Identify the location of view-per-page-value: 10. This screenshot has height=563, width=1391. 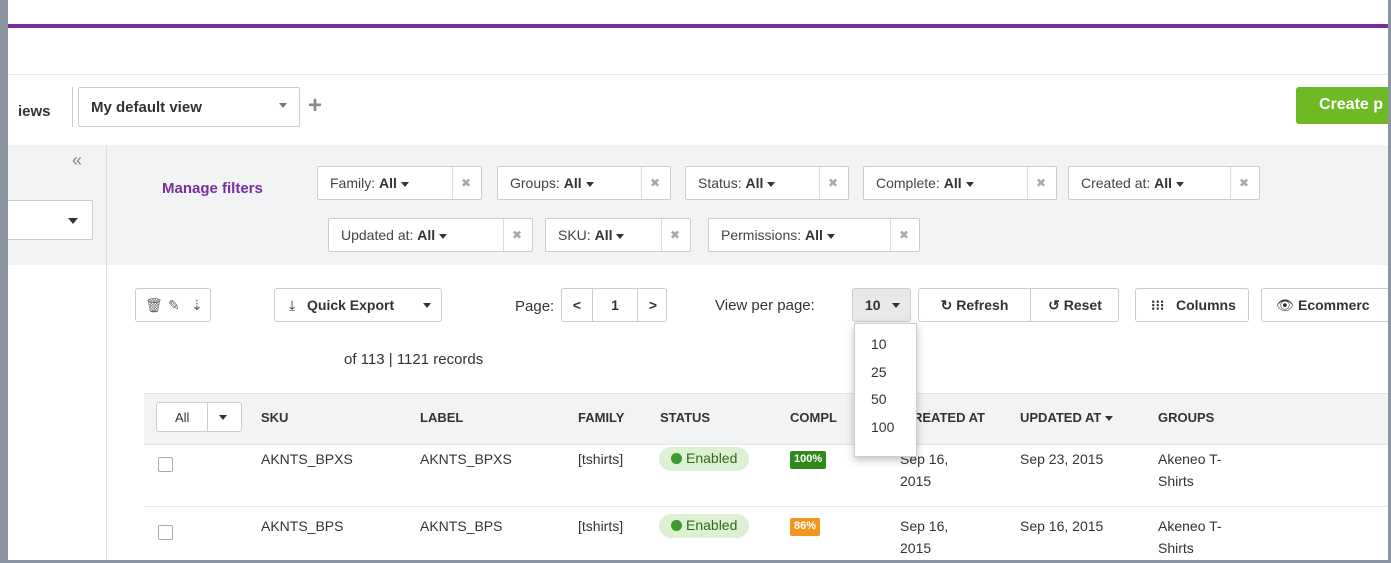
(873, 305).